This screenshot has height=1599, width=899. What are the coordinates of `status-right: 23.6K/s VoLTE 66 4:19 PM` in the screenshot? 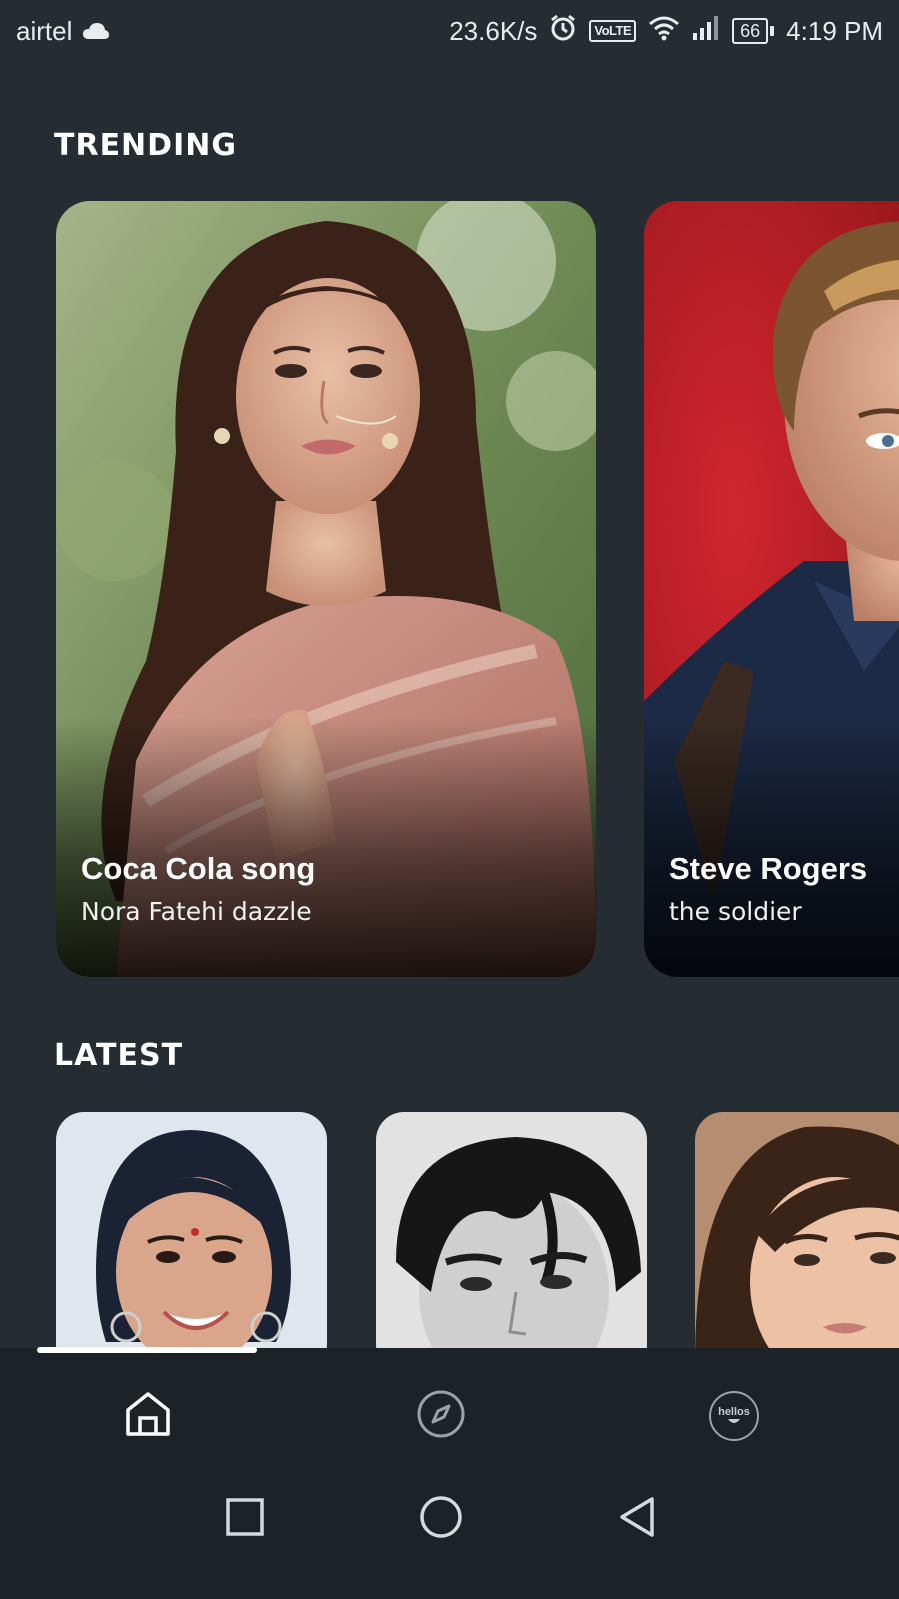 It's located at (666, 31).